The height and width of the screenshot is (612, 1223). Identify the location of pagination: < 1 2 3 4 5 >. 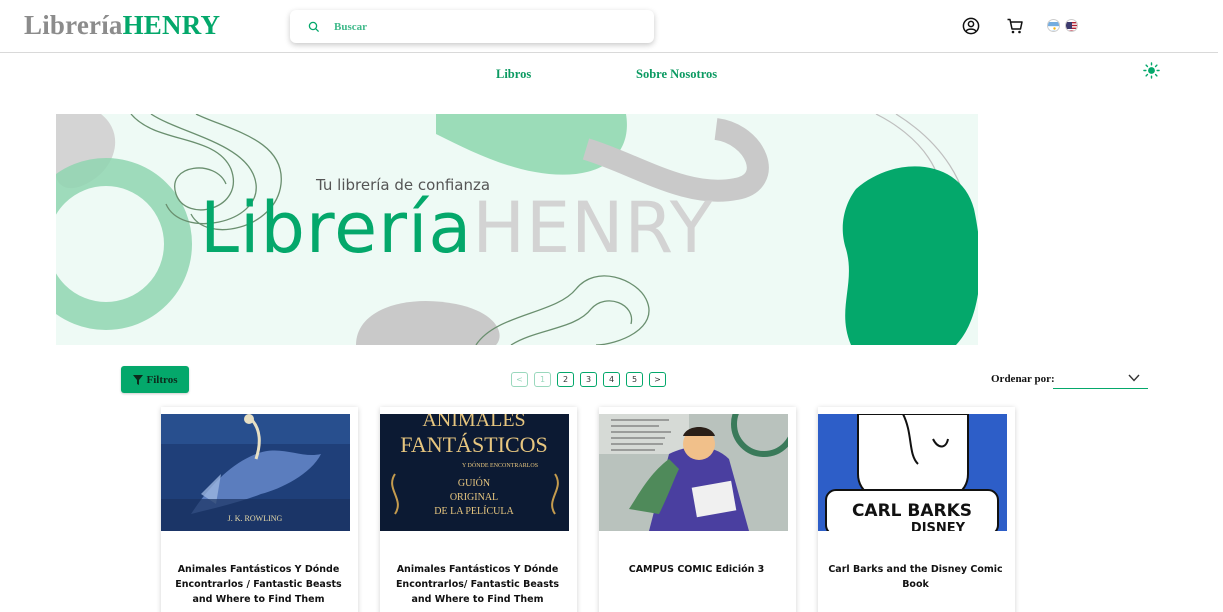
(588, 379).